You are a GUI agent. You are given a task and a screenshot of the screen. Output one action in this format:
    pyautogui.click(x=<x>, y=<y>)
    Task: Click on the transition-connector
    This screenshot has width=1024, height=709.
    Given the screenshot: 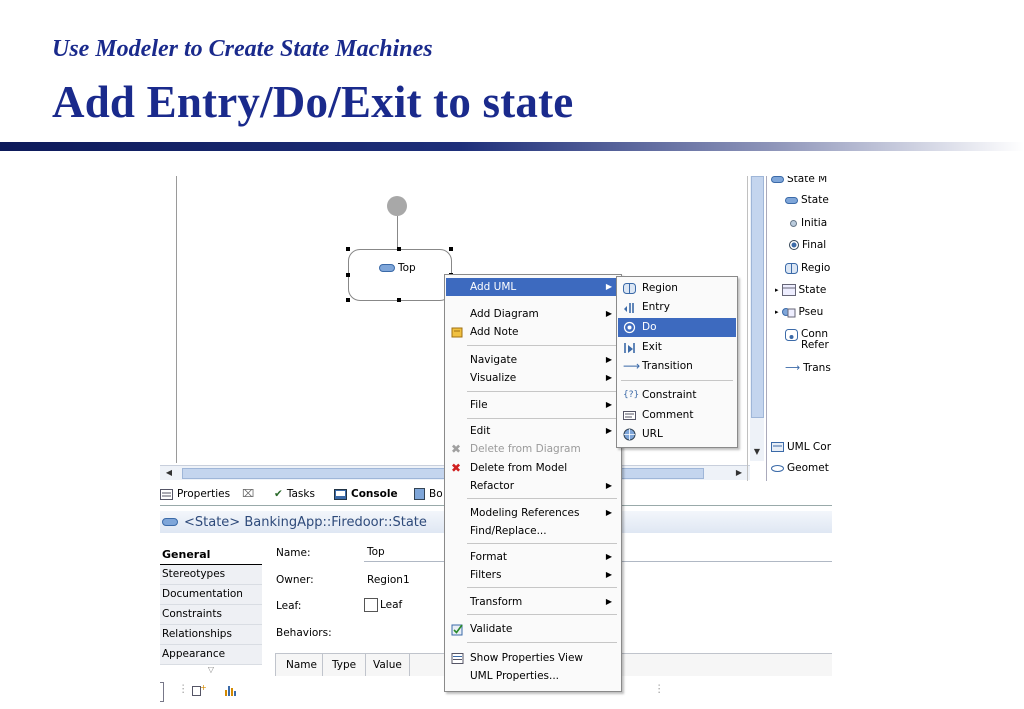 What is the action you would take?
    pyautogui.click(x=397, y=232)
    